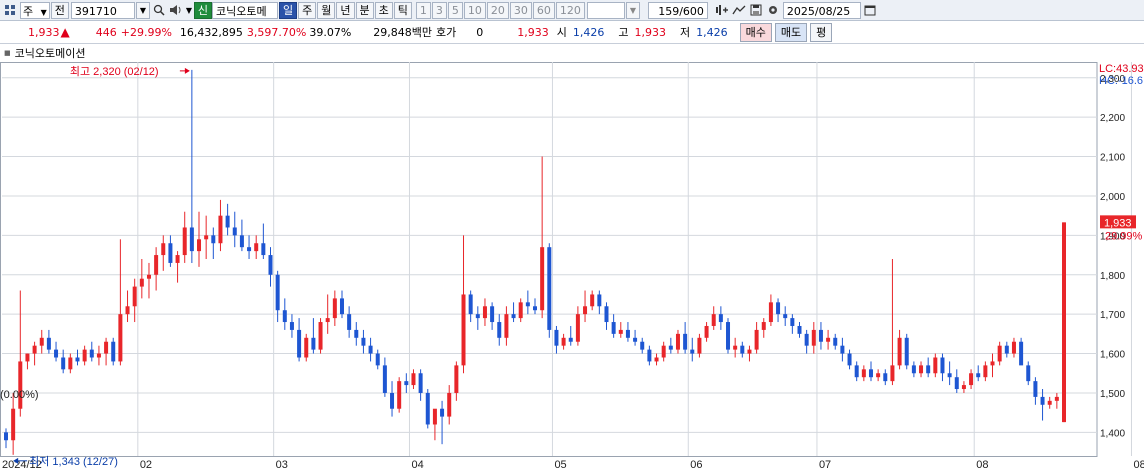 The image size is (1144, 474). What do you see at coordinates (203, 10) in the screenshot?
I see `new-badge: 신` at bounding box center [203, 10].